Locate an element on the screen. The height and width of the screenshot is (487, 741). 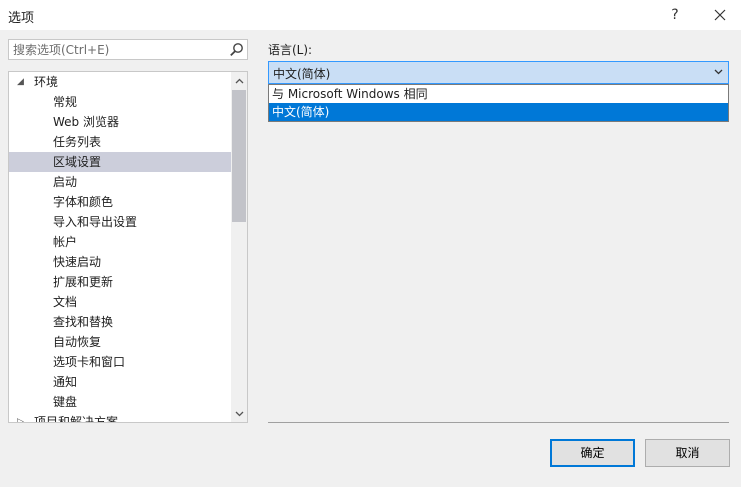
tree-node-autorecover: 自动恢复 is located at coordinates (120, 342).